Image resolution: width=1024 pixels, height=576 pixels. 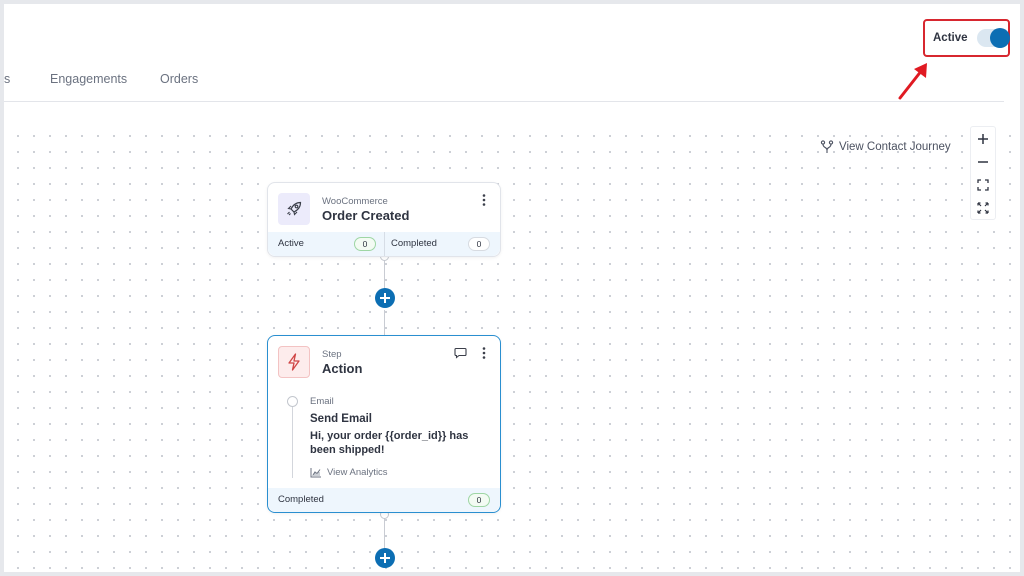 What do you see at coordinates (365, 244) in the screenshot?
I see `active-count-badge: 0` at bounding box center [365, 244].